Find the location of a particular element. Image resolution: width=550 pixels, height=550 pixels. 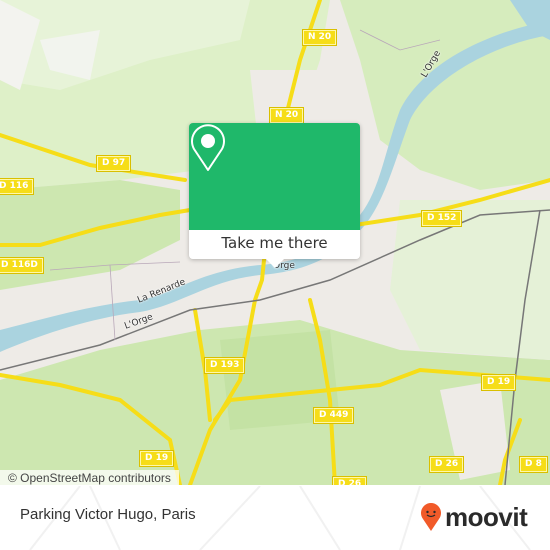

popup-header is located at coordinates (274, 176).